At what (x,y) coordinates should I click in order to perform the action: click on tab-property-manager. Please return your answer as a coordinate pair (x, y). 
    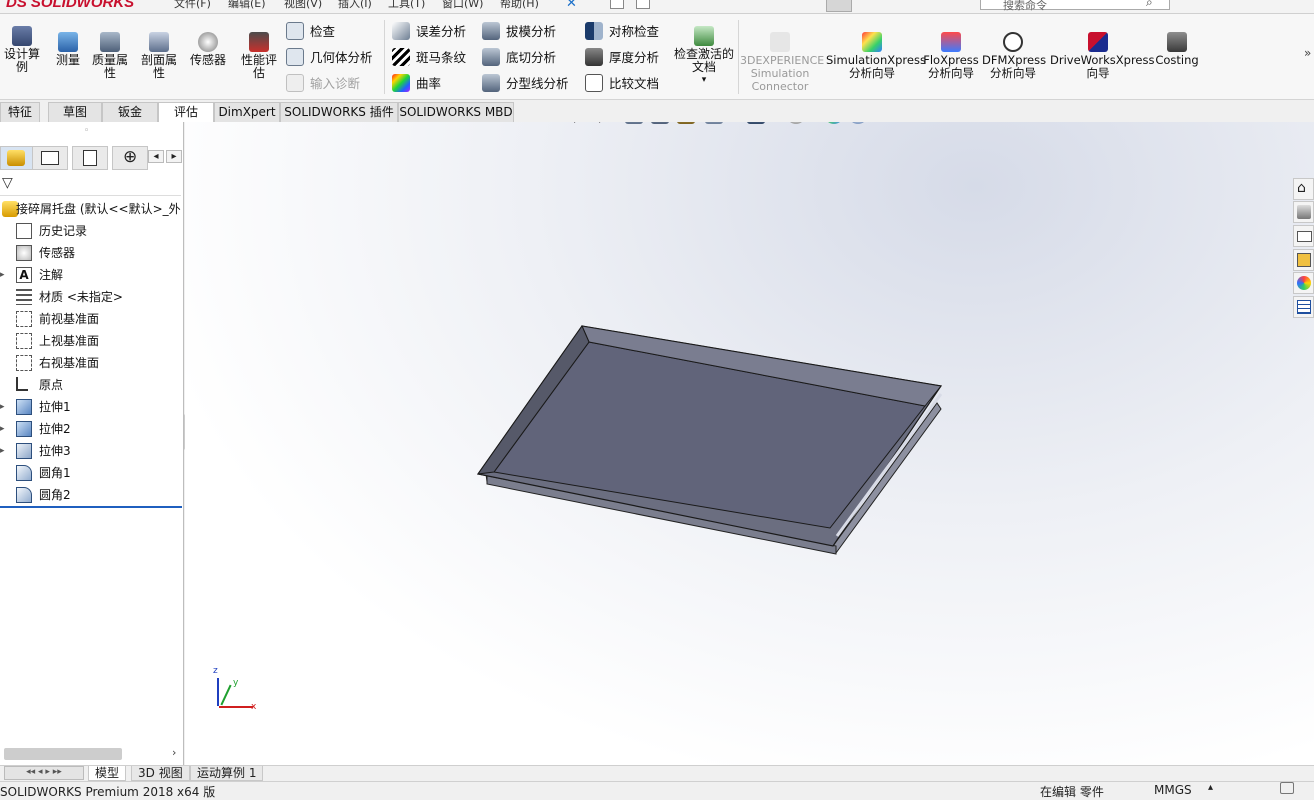
    Looking at the image, I should click on (50, 158).